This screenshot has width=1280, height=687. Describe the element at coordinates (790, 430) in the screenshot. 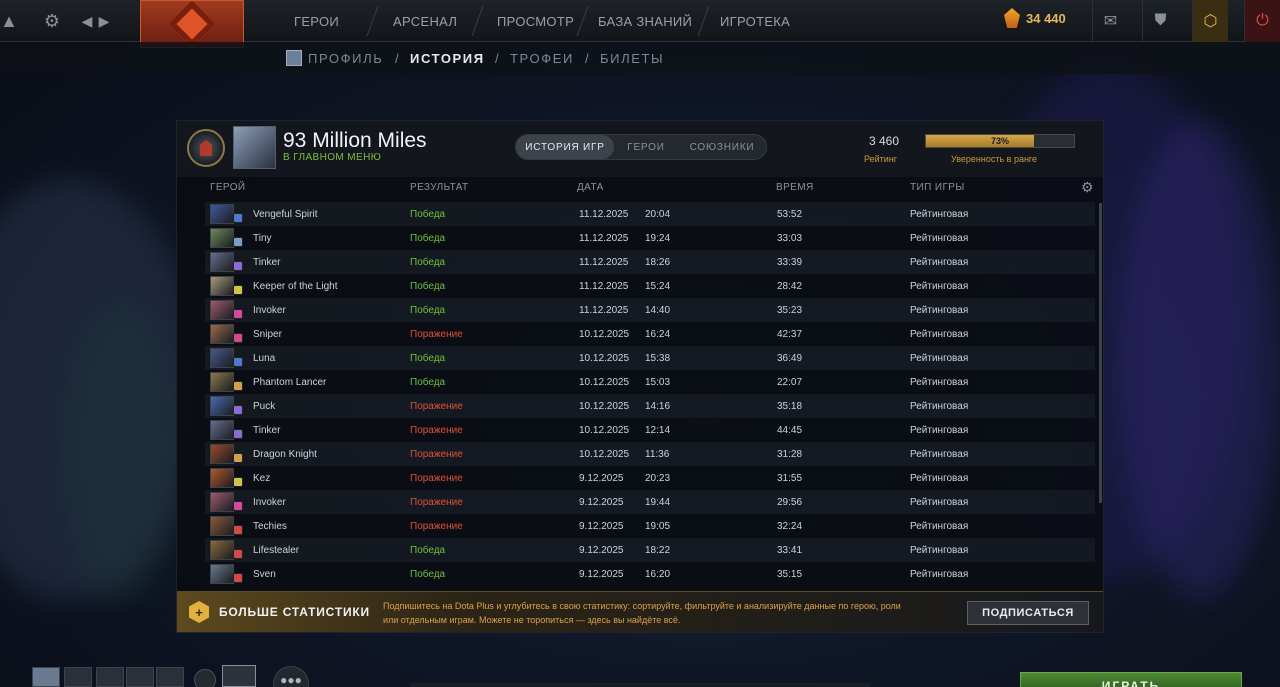

I see `match-duration: 44:45` at that location.